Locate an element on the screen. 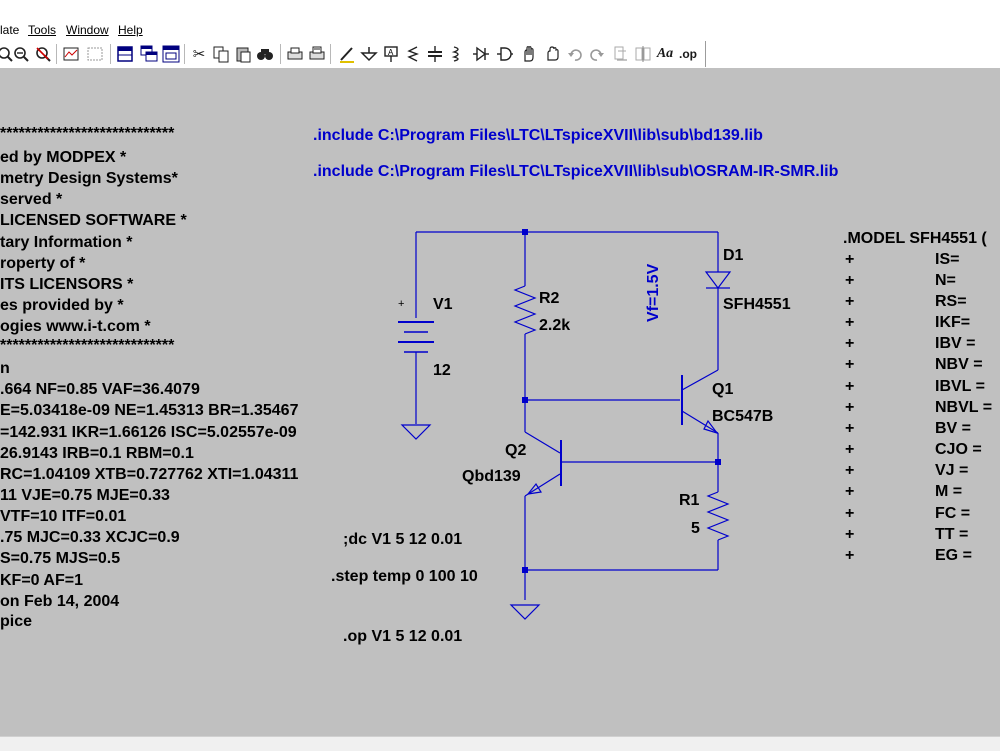 The height and width of the screenshot is (751, 1000). find-icon is located at coordinates (265, 54).